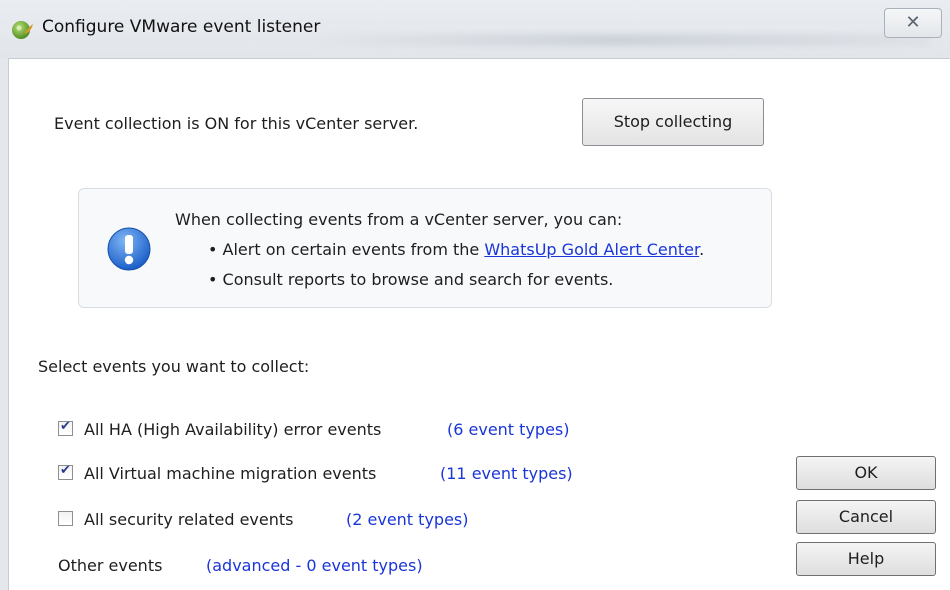  I want to click on security-events-count-link: (2 event types), so click(407, 519).